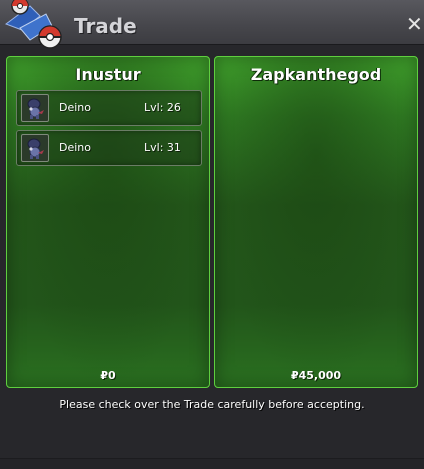 The width and height of the screenshot is (424, 469). What do you see at coordinates (109, 108) in the screenshot?
I see `trade-slot-1: Deino Lvl: 26` at bounding box center [109, 108].